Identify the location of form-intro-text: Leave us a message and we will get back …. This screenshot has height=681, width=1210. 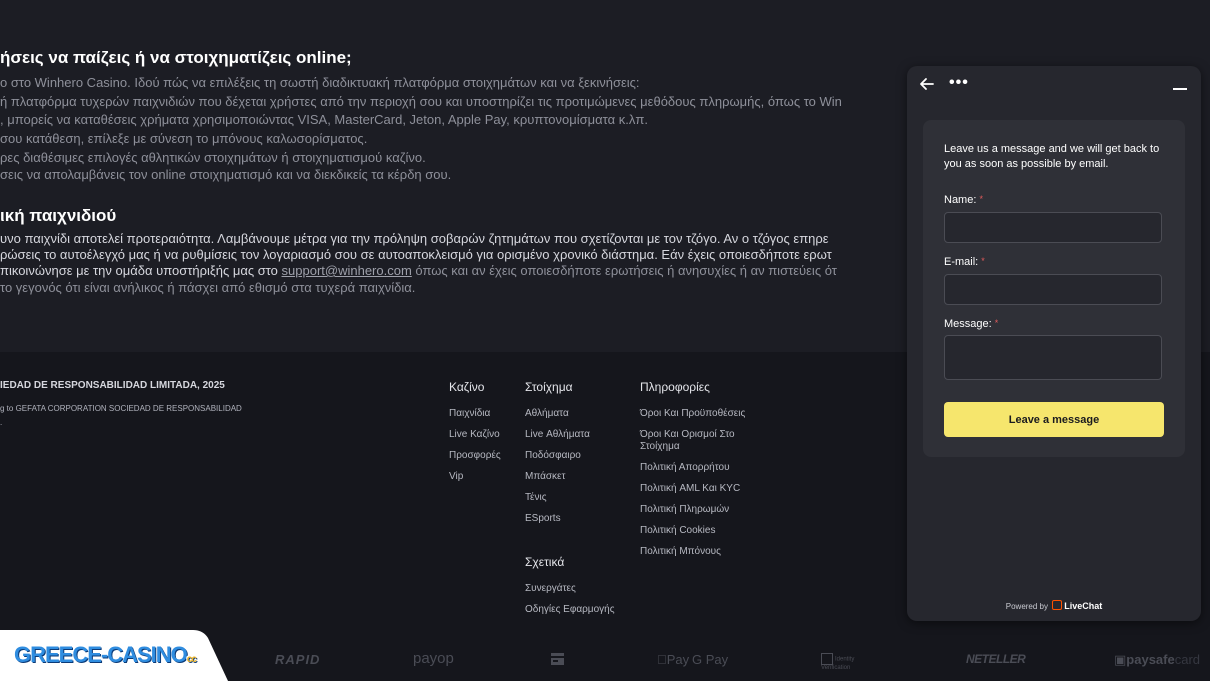
(1052, 156).